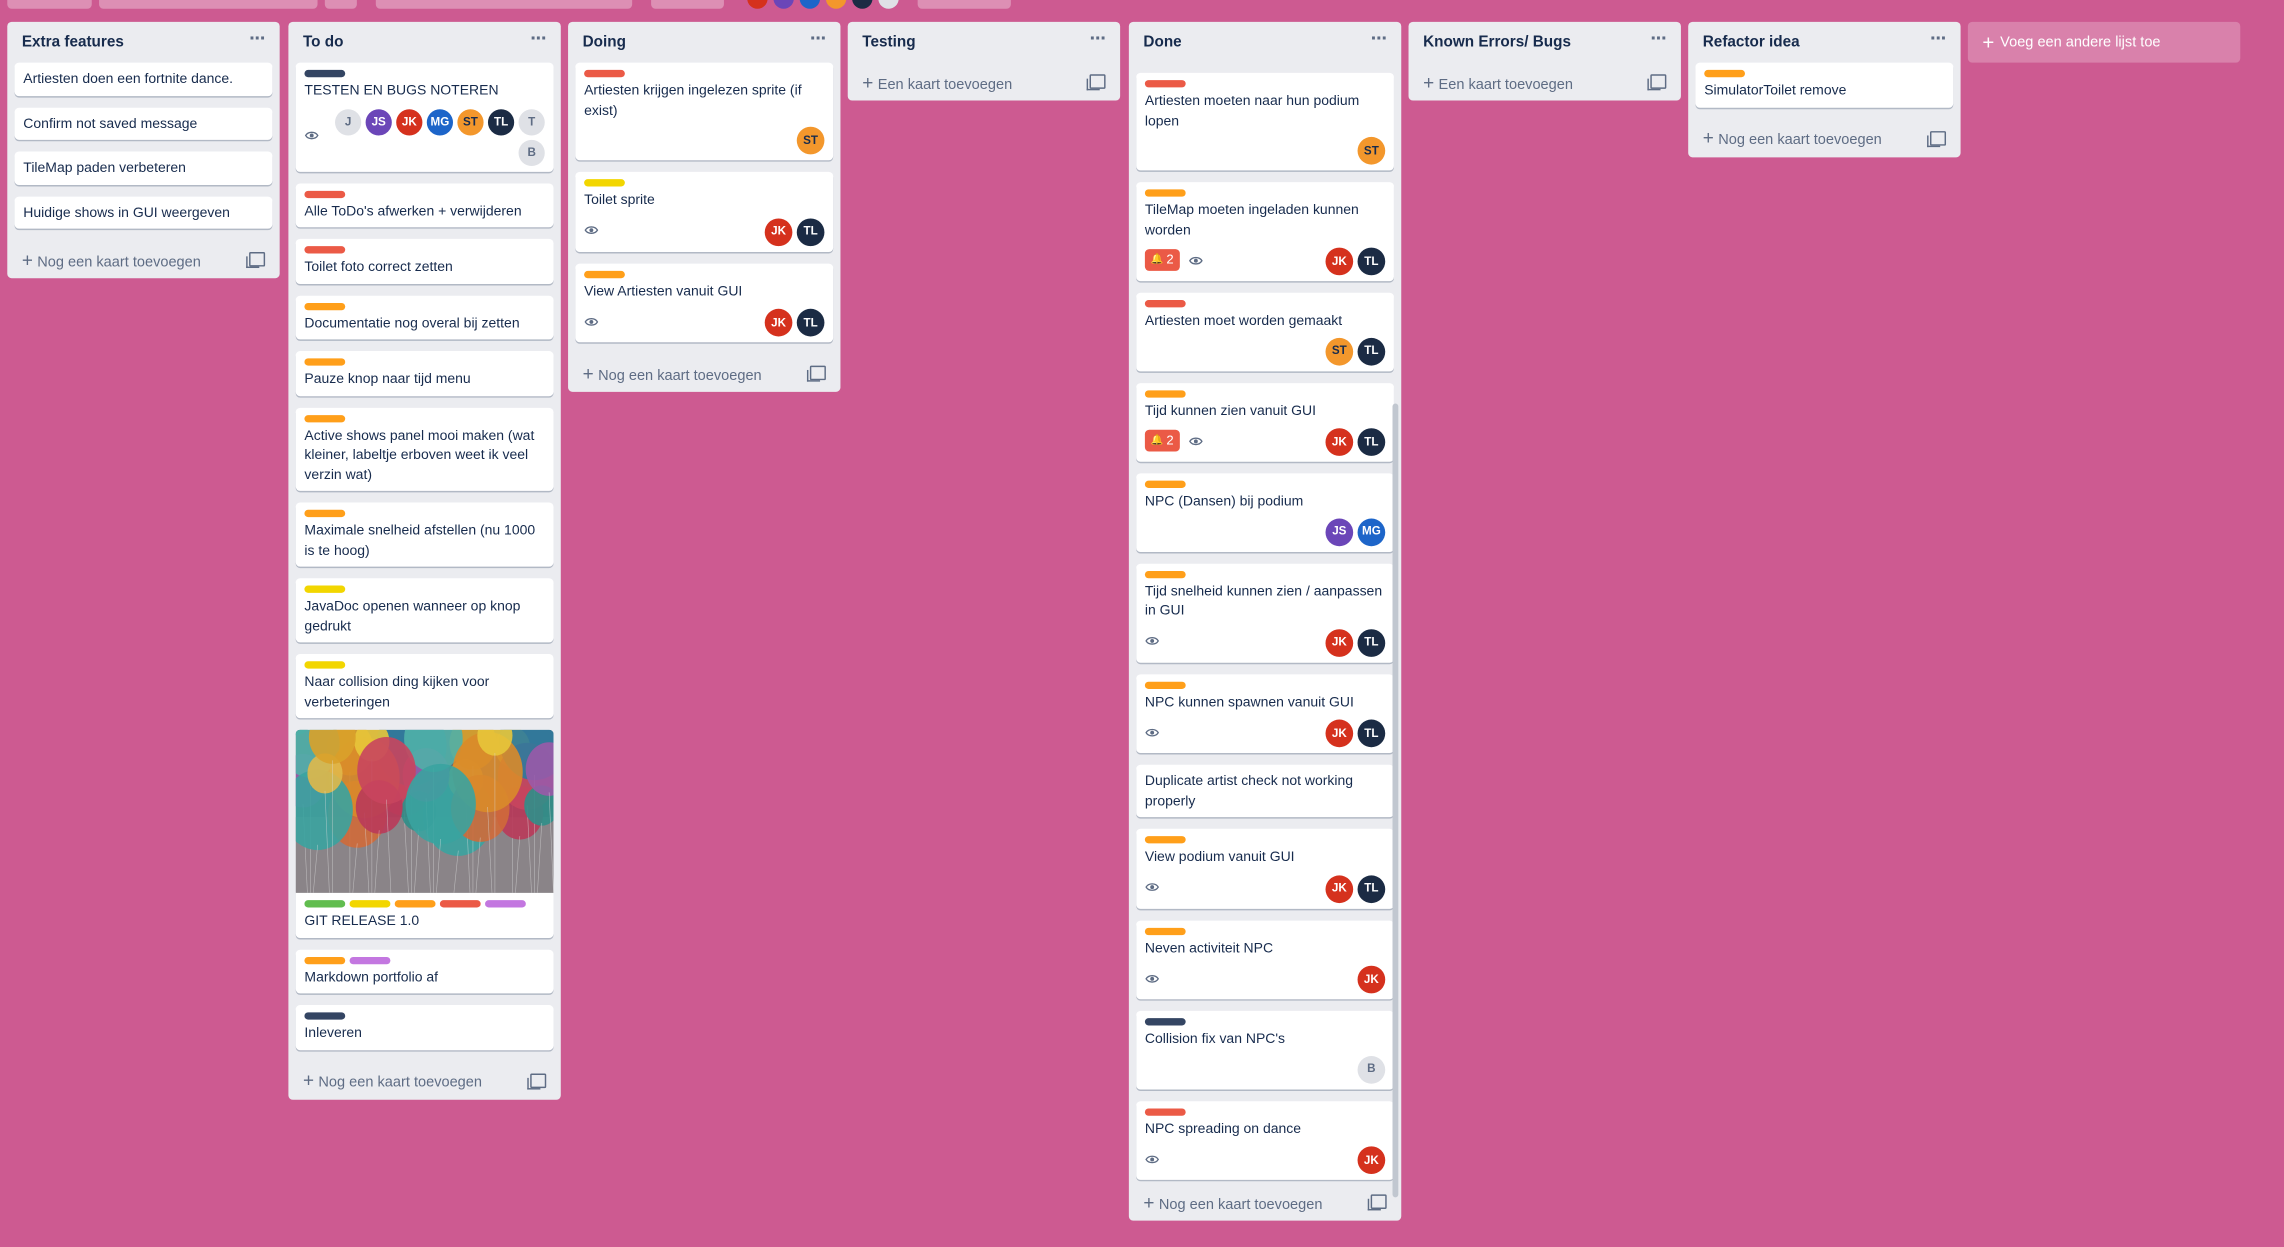 This screenshot has width=2284, height=1247. I want to click on member-avatar: JS, so click(378, 121).